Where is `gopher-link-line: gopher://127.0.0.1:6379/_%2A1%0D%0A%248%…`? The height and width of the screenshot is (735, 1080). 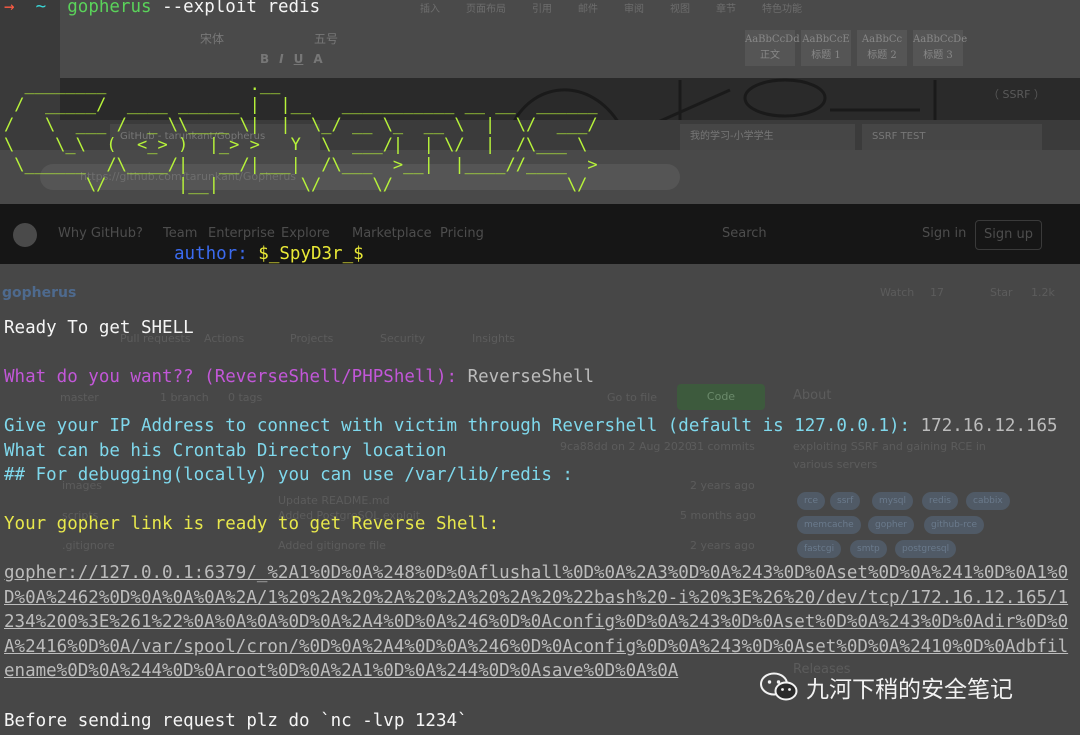 gopher-link-line: gopher://127.0.0.1:6379/_%2A1%0D%0A%248%… is located at coordinates (536, 573).